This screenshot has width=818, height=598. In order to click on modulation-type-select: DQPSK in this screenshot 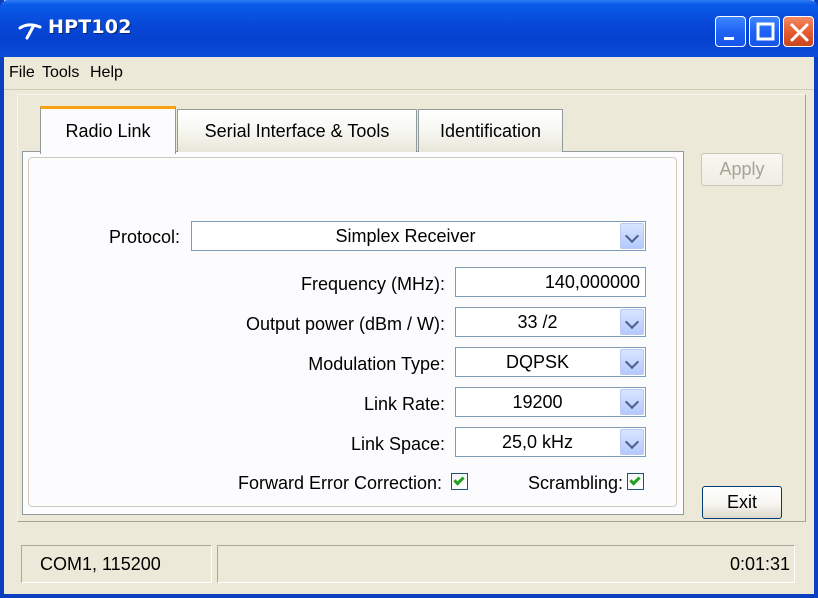, I will do `click(550, 362)`.